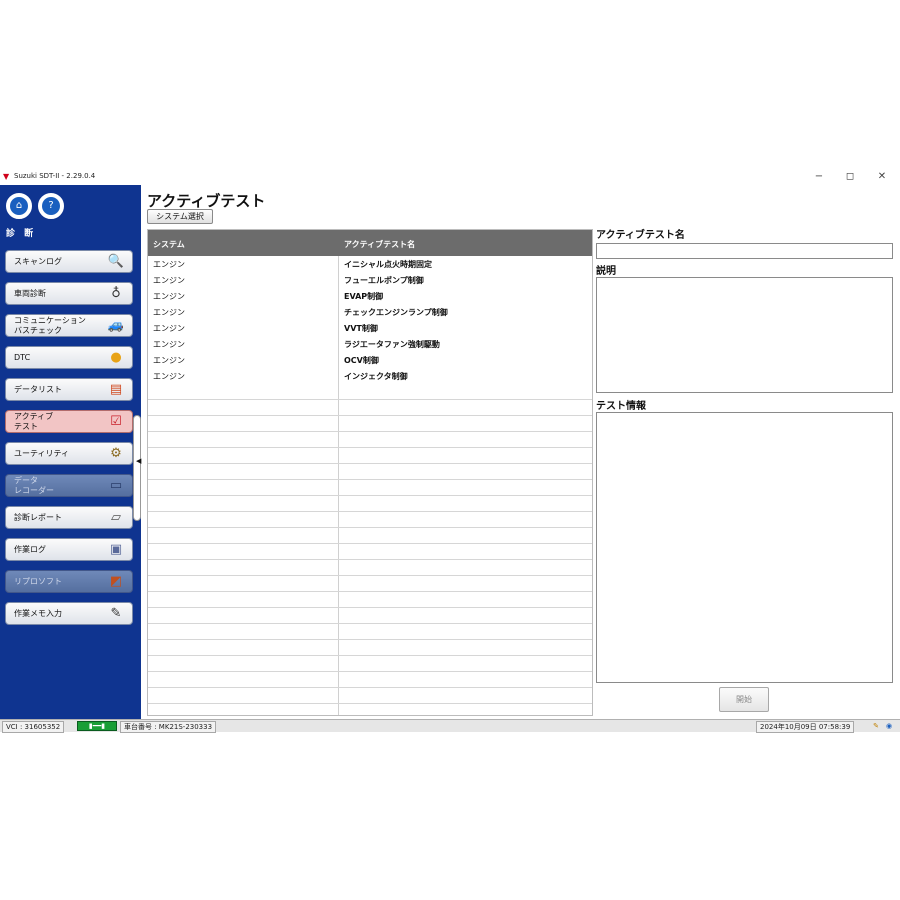 Image resolution: width=900 pixels, height=900 pixels. Describe the element at coordinates (640, 235) in the screenshot. I see `test-name-label: アクティブテスト名` at that location.